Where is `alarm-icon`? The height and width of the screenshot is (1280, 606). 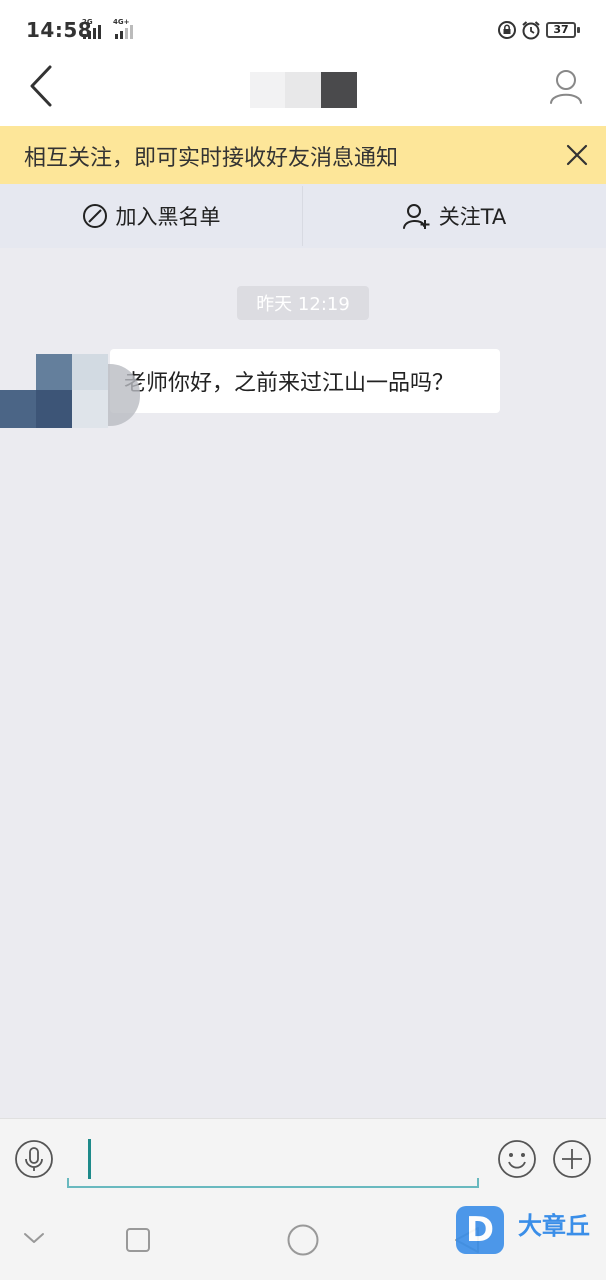
alarm-icon is located at coordinates (531, 30).